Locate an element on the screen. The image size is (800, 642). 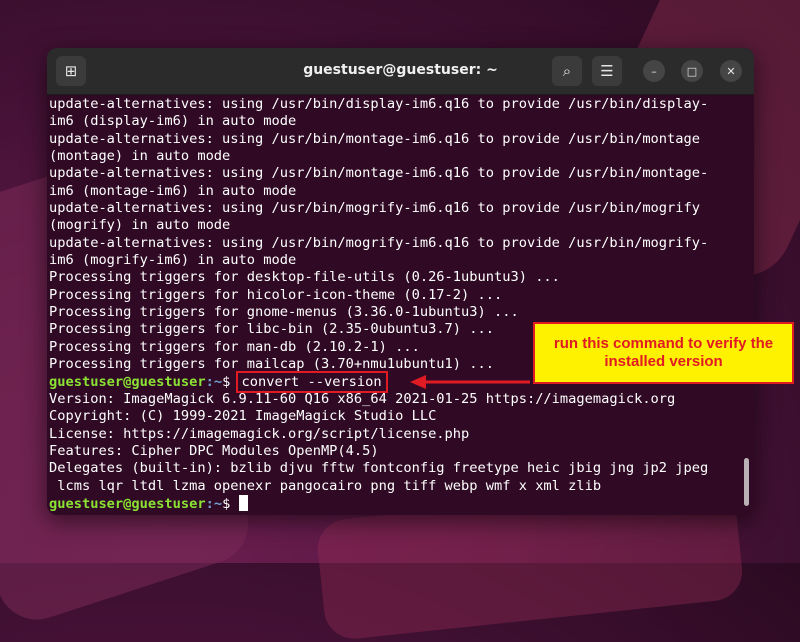
scrollbar is located at coordinates (746, 482).